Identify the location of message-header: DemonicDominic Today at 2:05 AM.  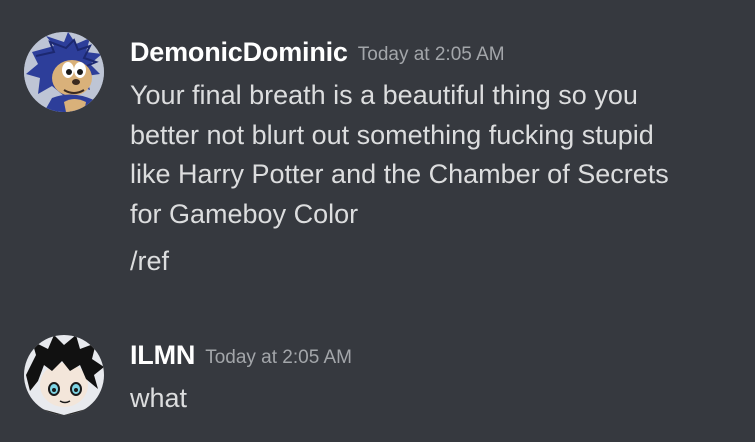
(317, 54).